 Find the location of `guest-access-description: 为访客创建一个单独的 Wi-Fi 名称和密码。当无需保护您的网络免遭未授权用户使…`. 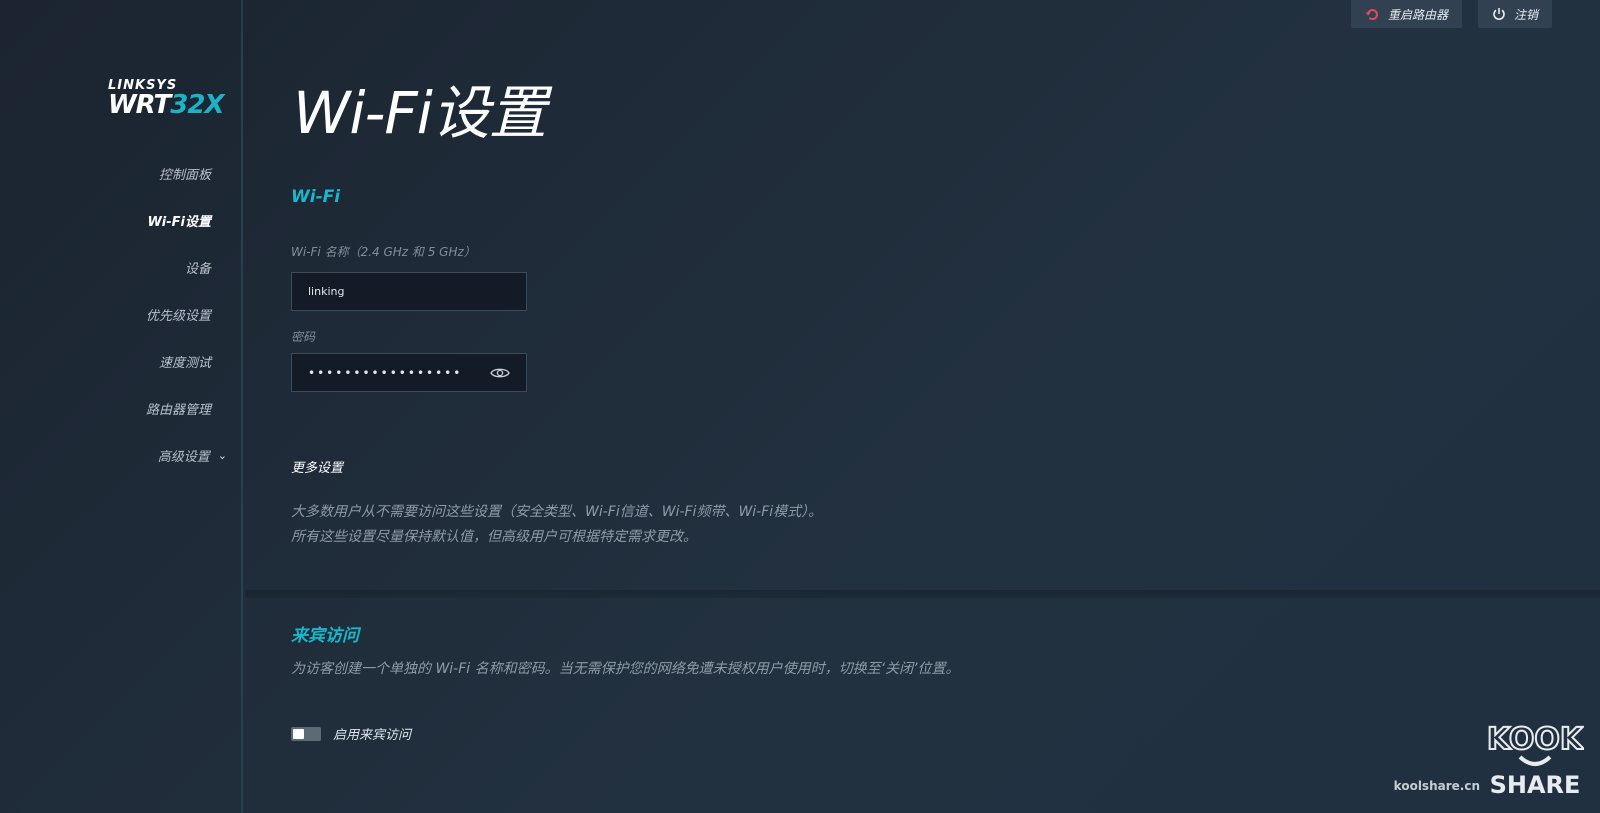

guest-access-description: 为访客创建一个单独的 Wi-Fi 名称和密码。当无需保护您的网络免遭未授权用户使… is located at coordinates (625, 669).